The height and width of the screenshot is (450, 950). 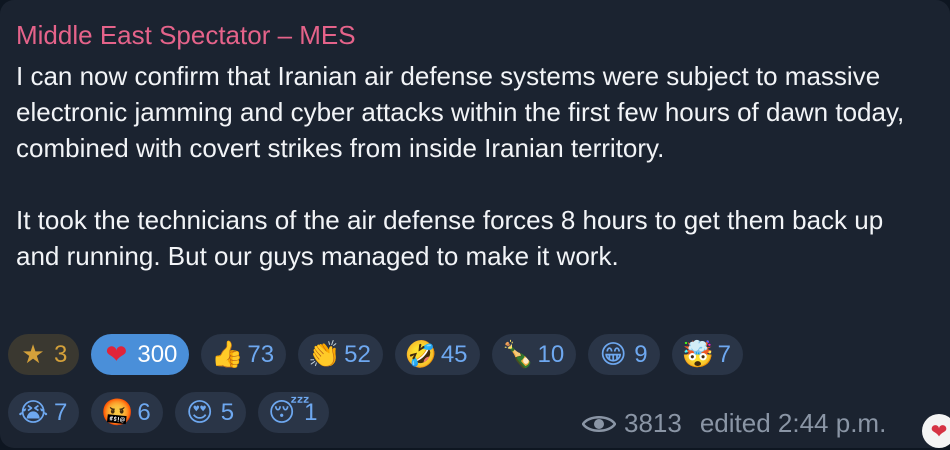 I want to click on reaction-cursing-face: 🤬 6, so click(x=127, y=412).